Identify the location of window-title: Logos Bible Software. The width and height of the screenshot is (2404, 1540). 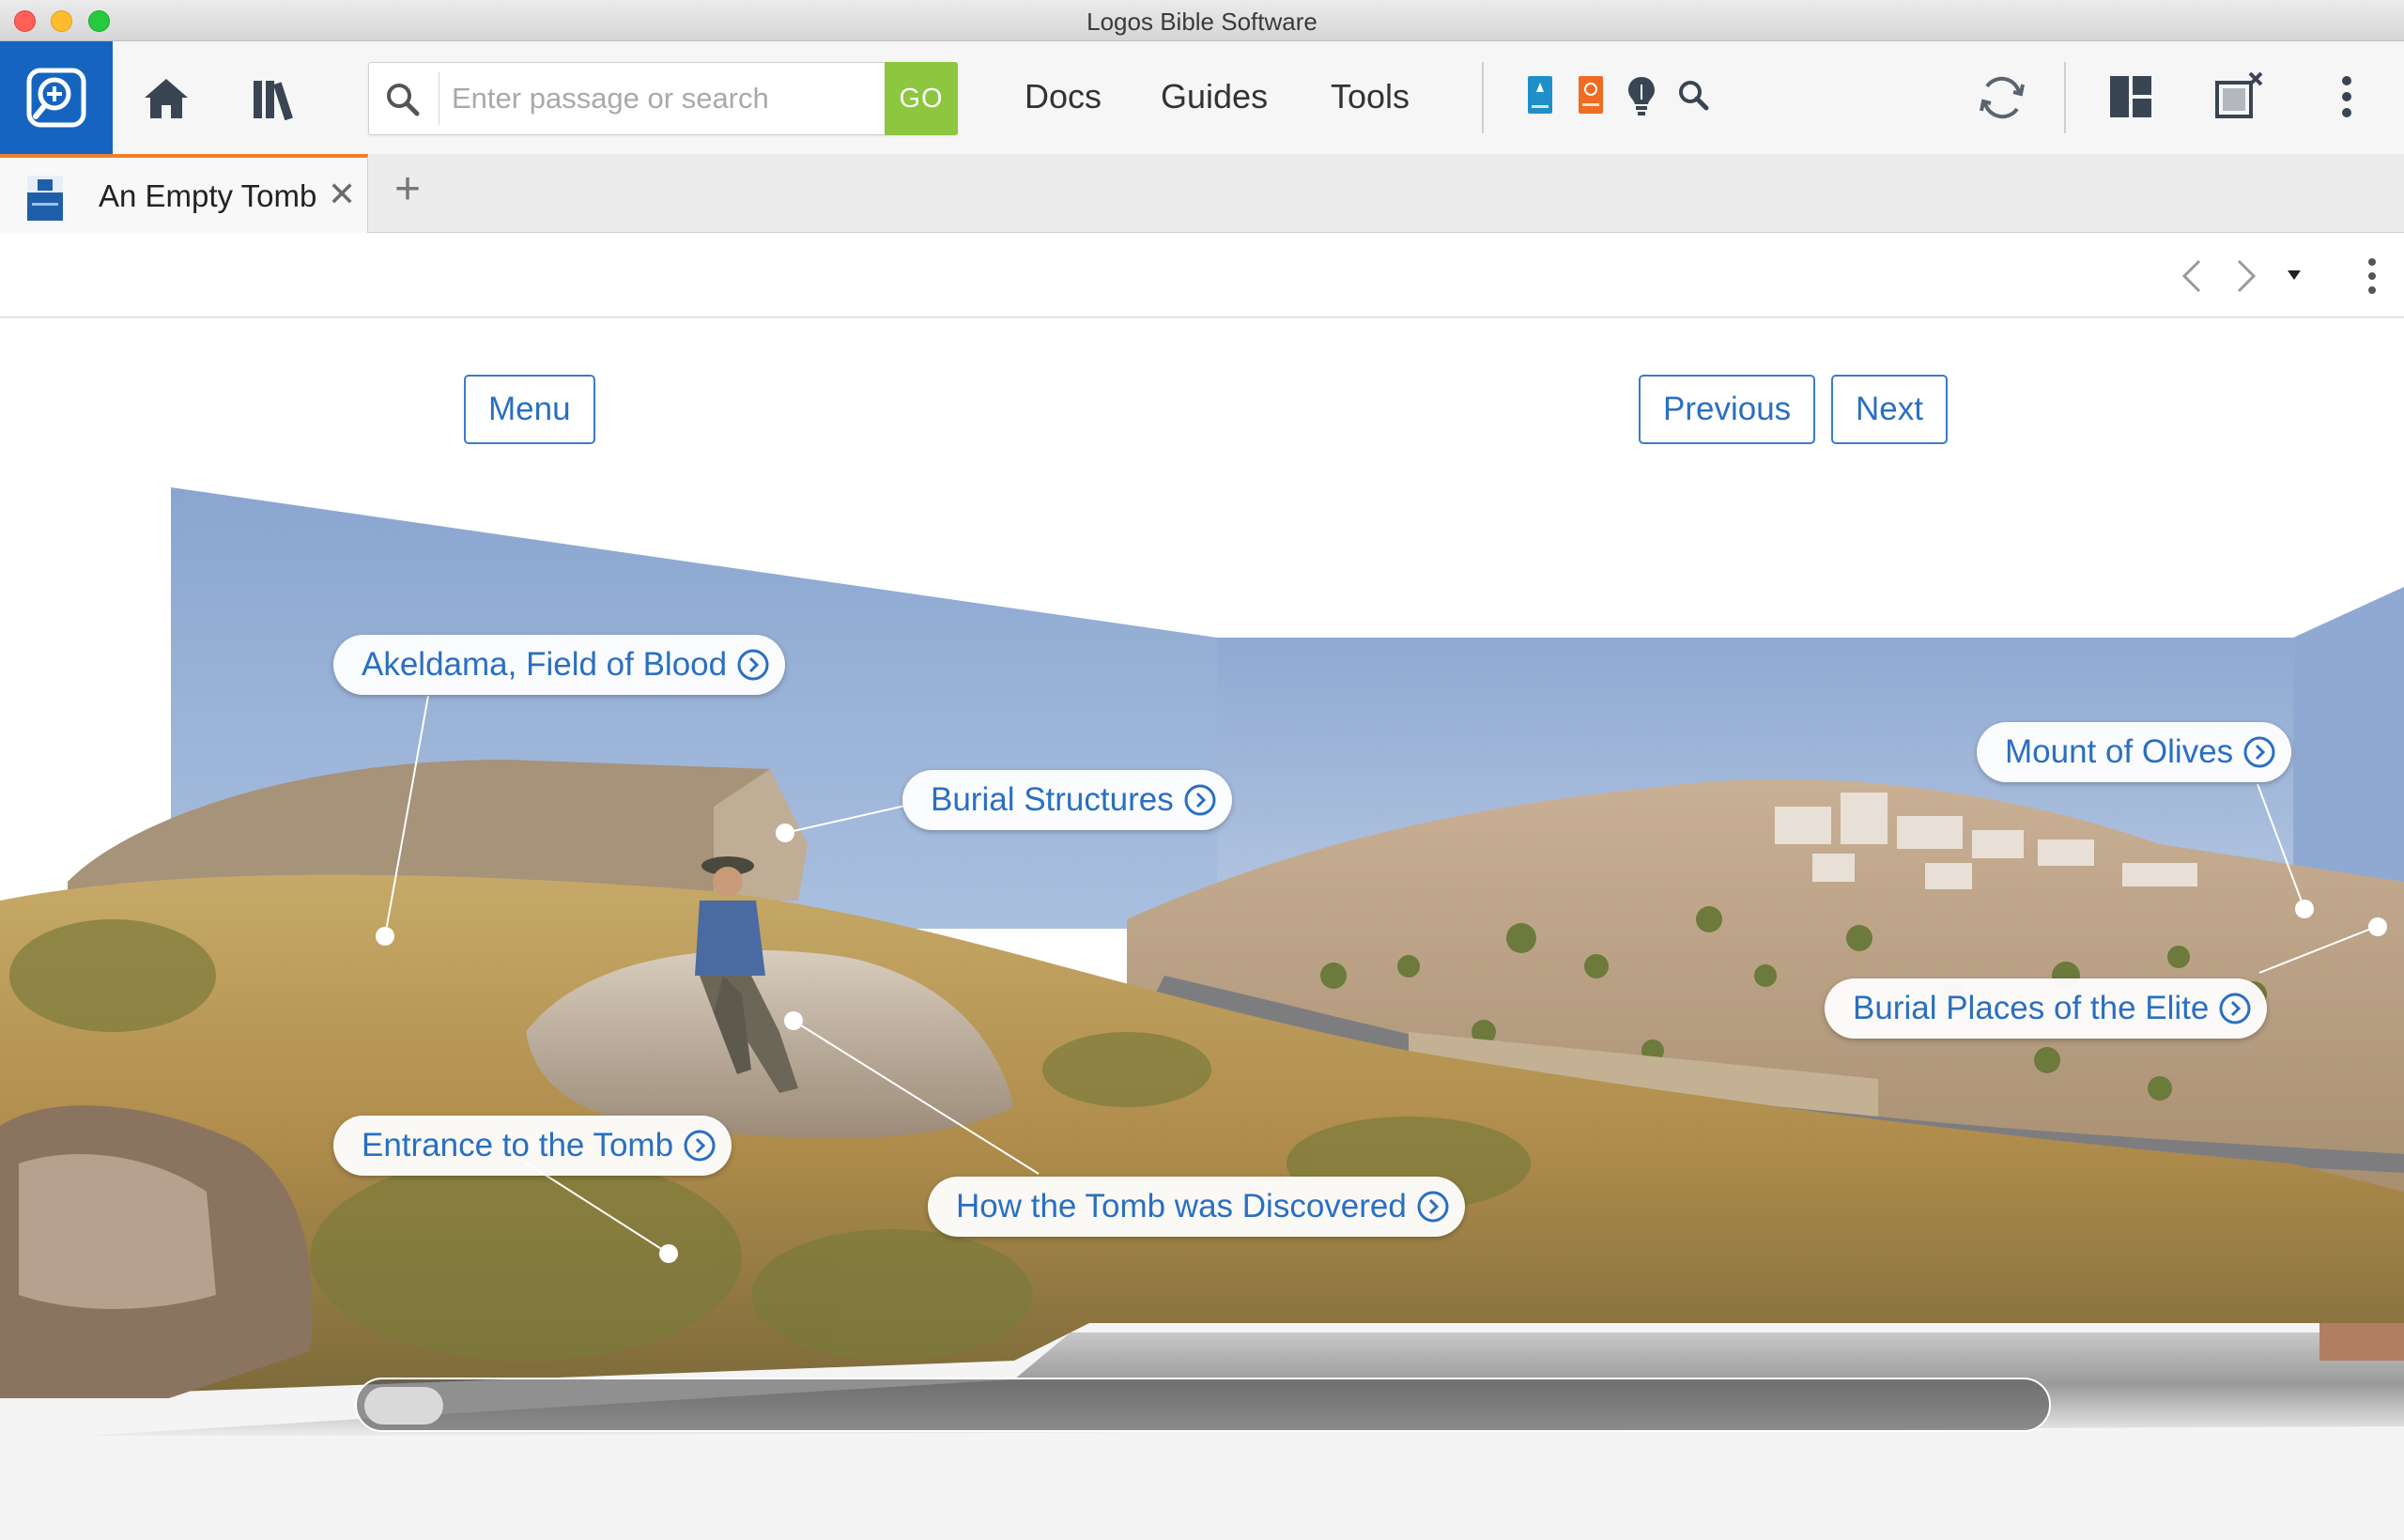
(1202, 22).